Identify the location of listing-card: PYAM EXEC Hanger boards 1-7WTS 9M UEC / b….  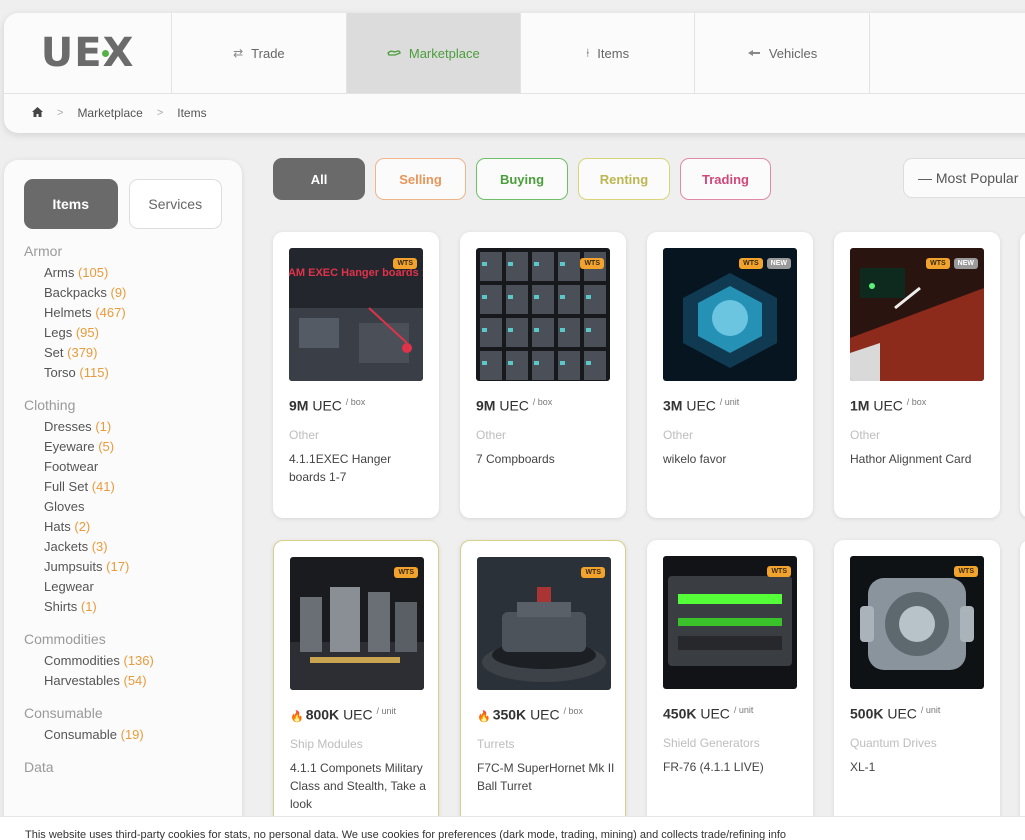
(356, 375).